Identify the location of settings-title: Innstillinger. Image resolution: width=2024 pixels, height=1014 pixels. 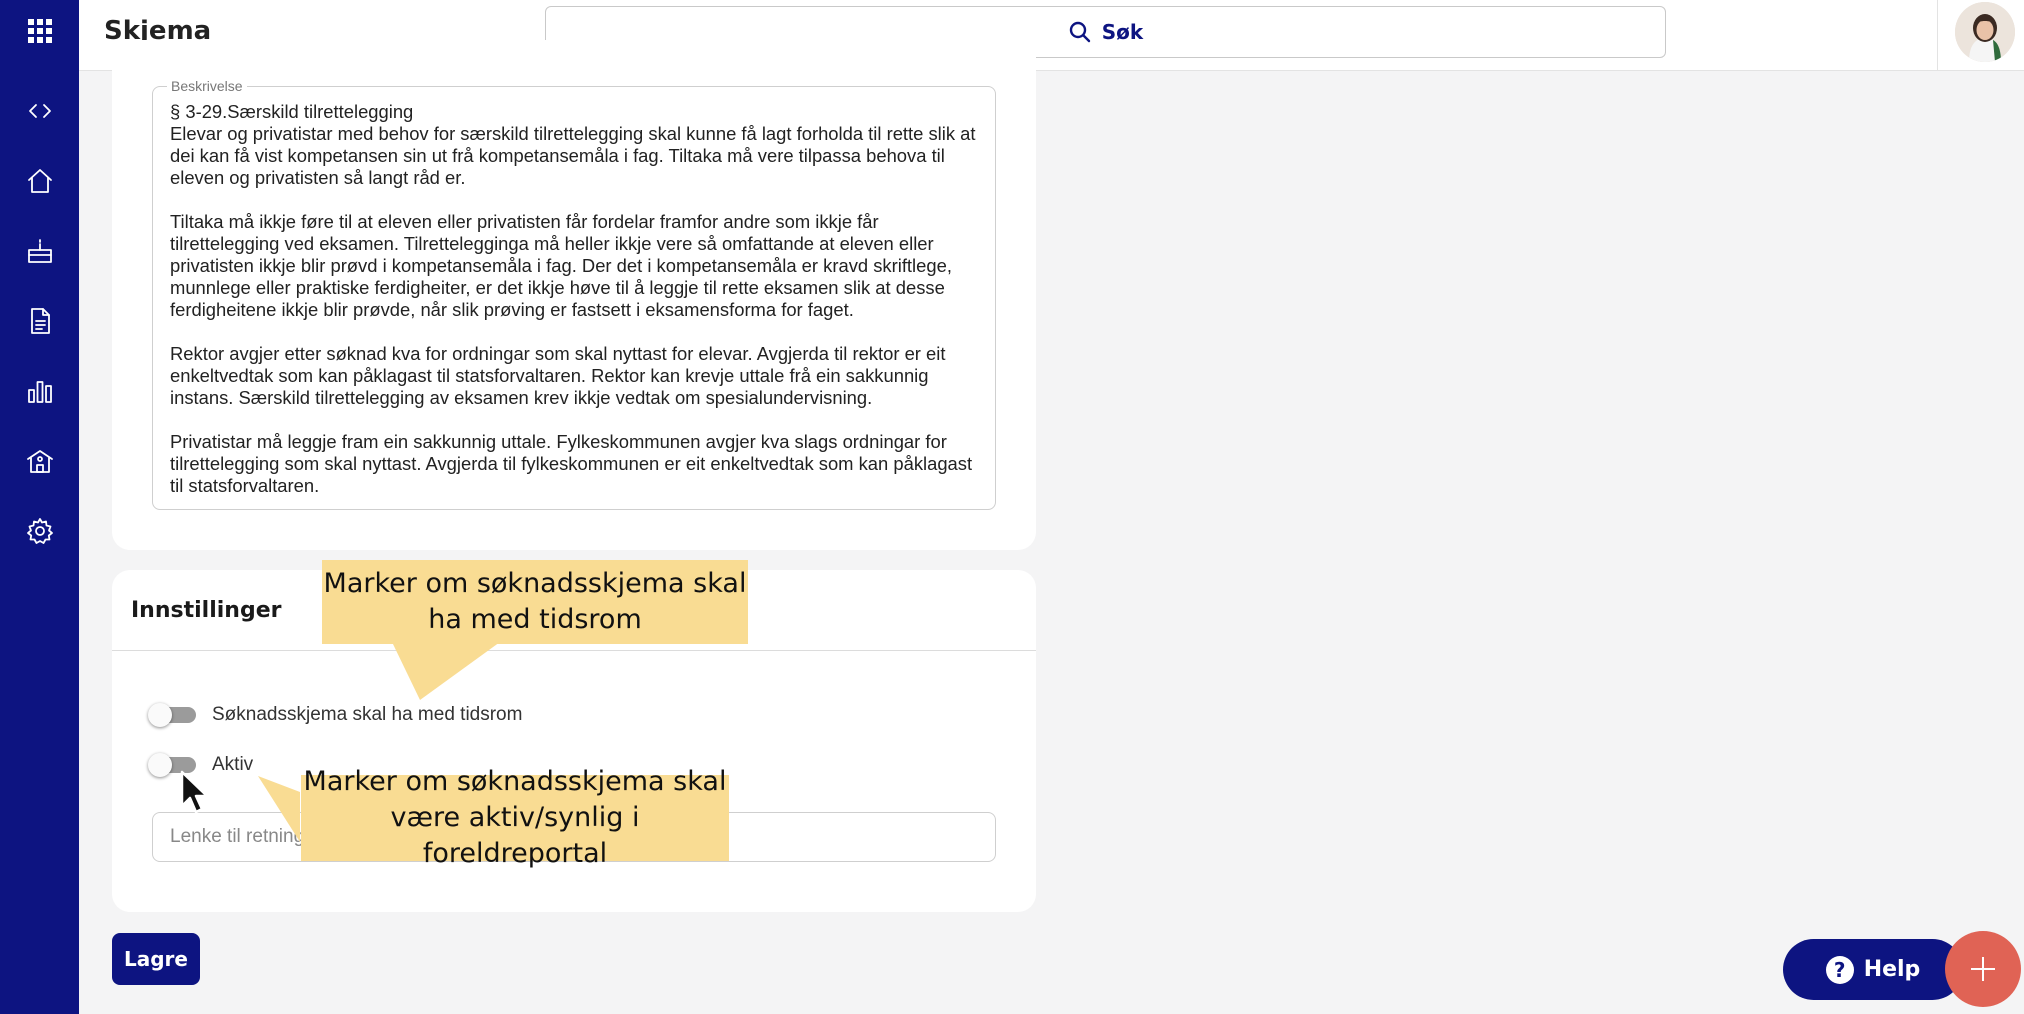
(206, 610).